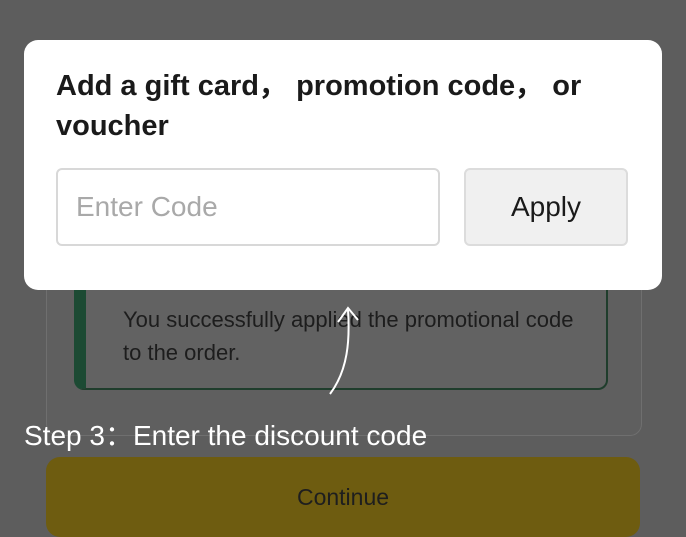  Describe the element at coordinates (344, 350) in the screenshot. I see `annotation-arrow-icon` at that location.